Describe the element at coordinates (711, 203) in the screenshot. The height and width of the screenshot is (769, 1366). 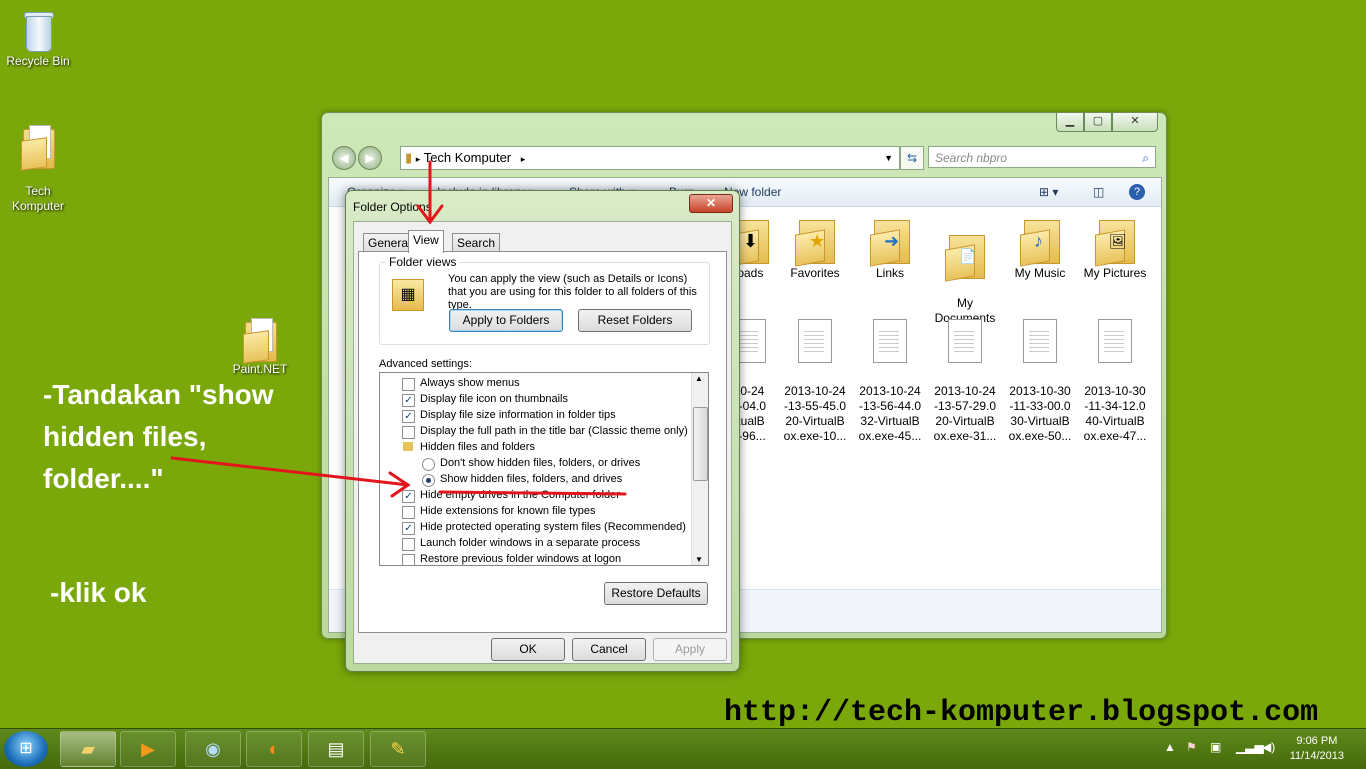
I see `dialog-close-button: ✕` at that location.